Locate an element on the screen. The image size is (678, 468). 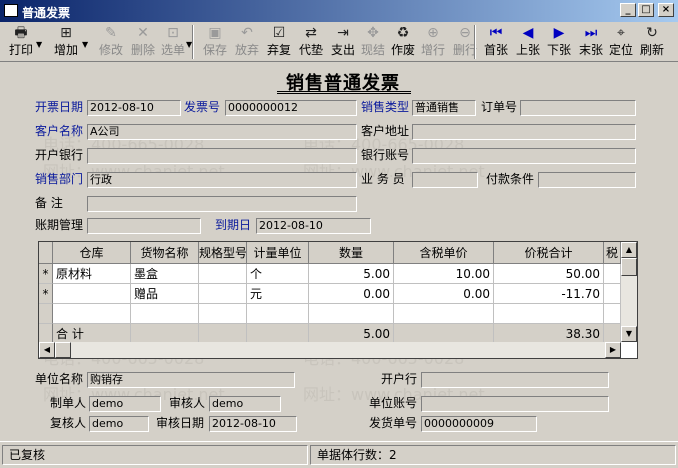
cell-item-name: 赠品 is located at coordinates (165, 294).